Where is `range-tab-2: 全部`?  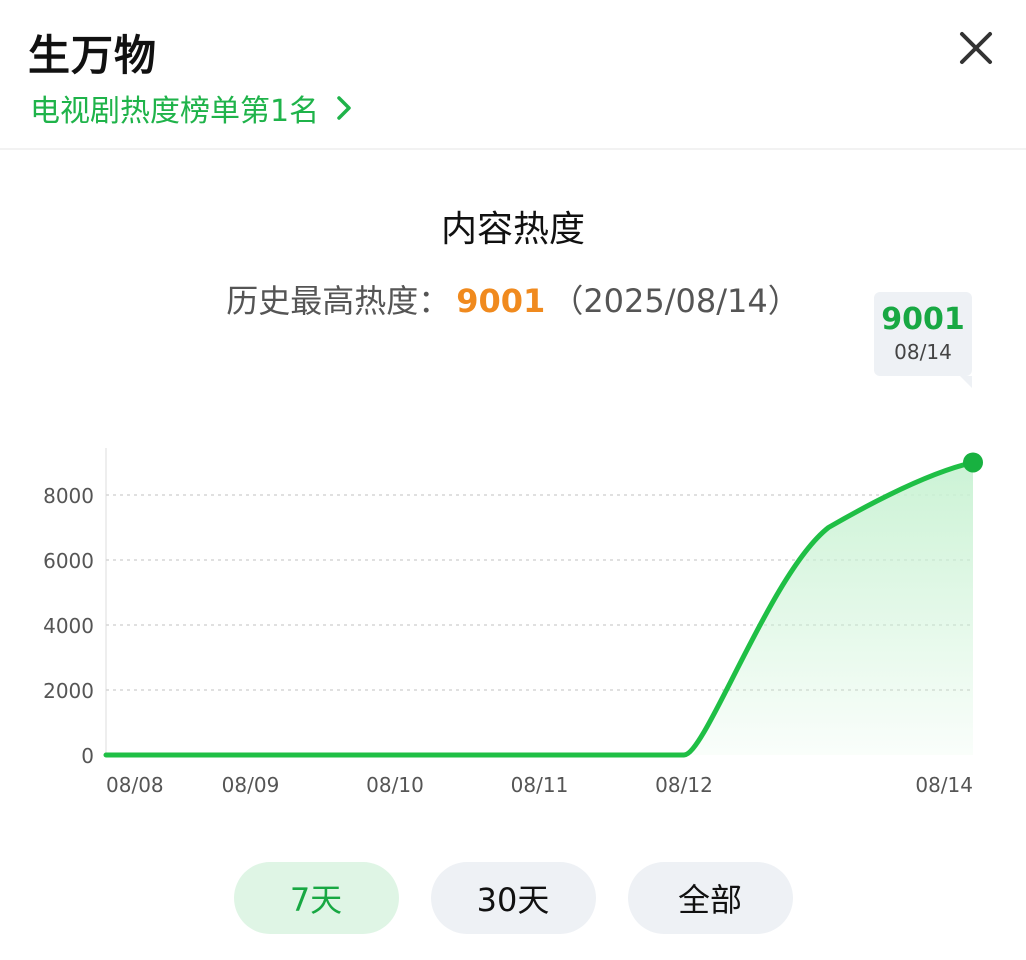 range-tab-2: 全部 is located at coordinates (710, 898).